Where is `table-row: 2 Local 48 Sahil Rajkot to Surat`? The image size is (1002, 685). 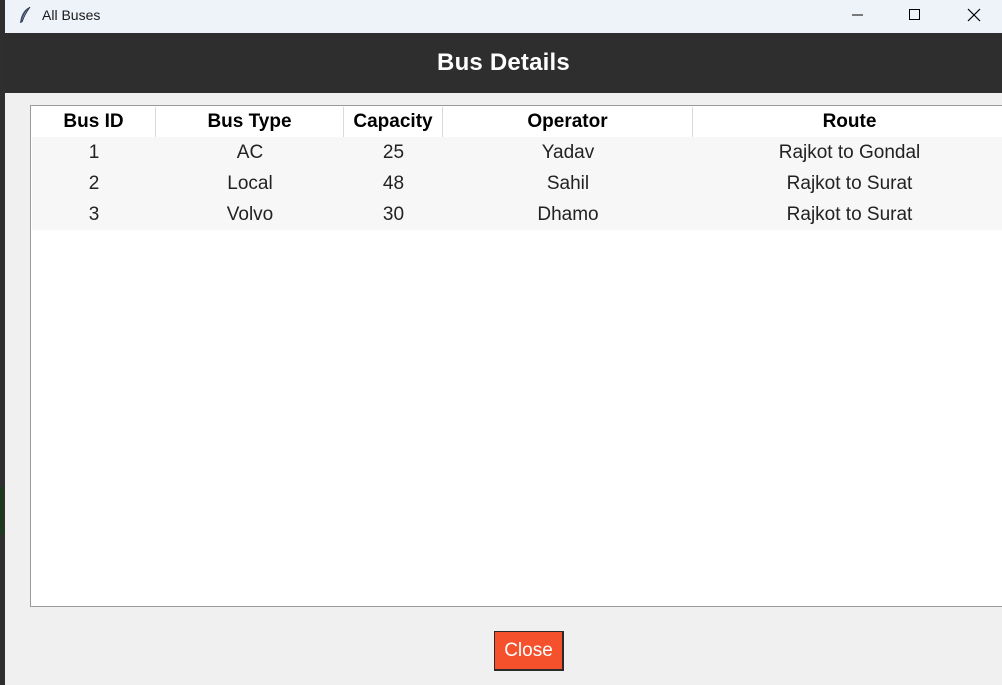
table-row: 2 Local 48 Sahil Rajkot to Surat is located at coordinates (517, 183).